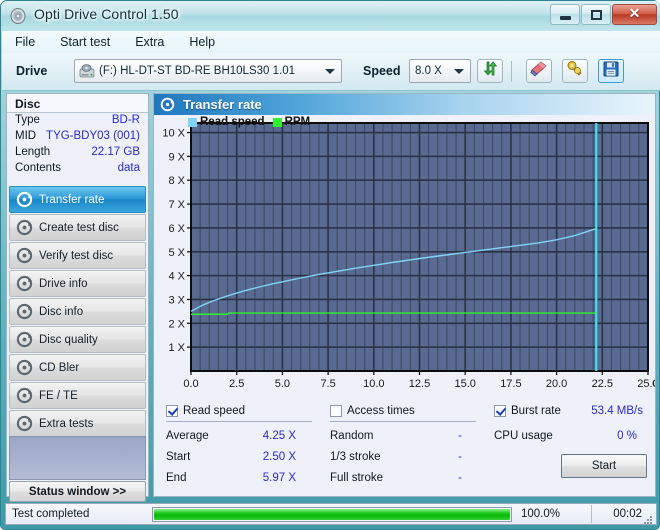 This screenshot has width=660, height=530. I want to click on access-times-checkbox, so click(336, 411).